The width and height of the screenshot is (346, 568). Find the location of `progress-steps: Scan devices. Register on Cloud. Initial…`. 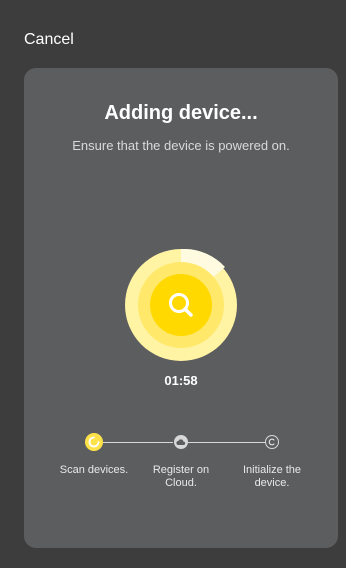

progress-steps: Scan devices. Register on Cloud. Initial… is located at coordinates (181, 465).